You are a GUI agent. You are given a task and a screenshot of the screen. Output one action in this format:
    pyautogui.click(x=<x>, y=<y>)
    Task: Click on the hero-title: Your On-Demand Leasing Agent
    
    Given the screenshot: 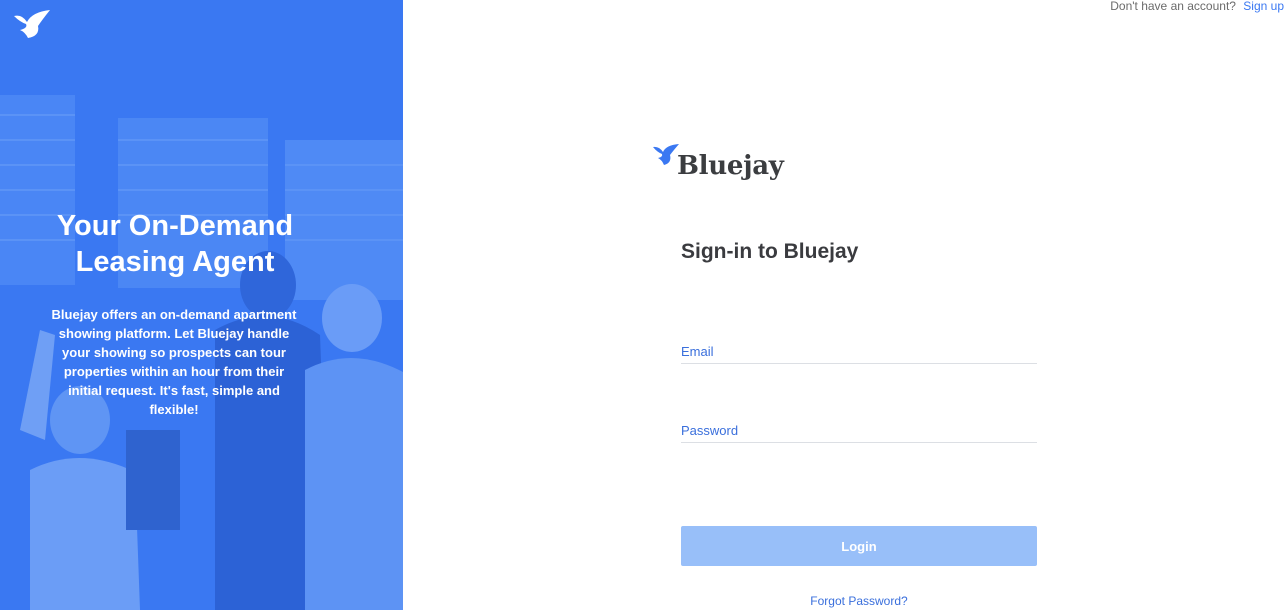 What is the action you would take?
    pyautogui.click(x=175, y=244)
    